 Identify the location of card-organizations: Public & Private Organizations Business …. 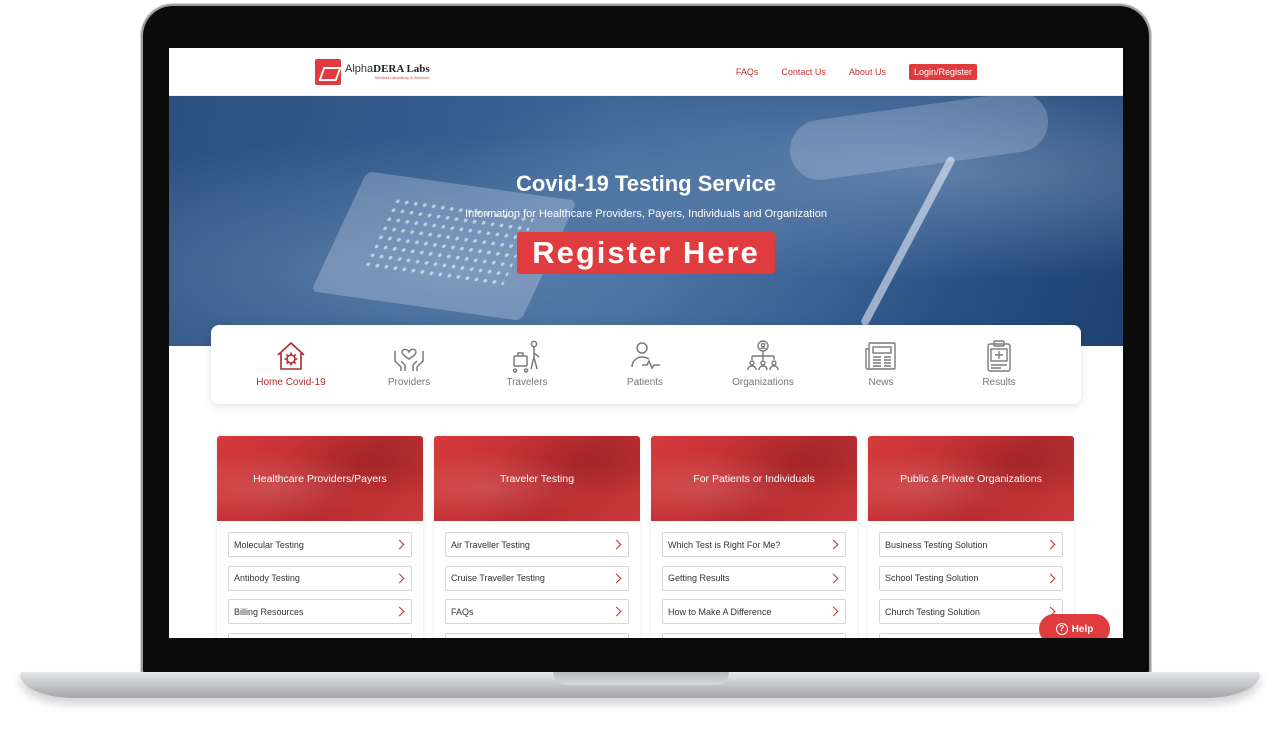
(971, 537).